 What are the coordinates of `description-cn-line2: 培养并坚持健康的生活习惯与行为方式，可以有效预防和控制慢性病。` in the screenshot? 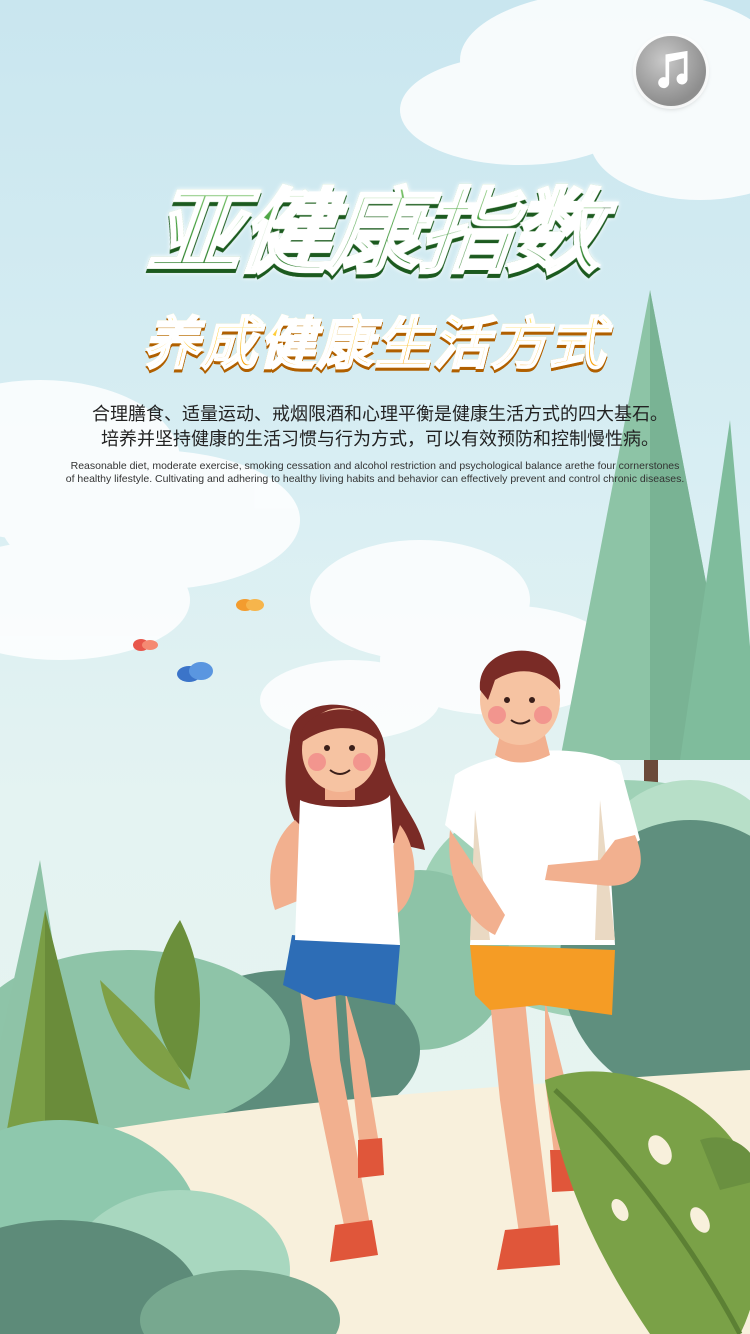 It's located at (380, 439).